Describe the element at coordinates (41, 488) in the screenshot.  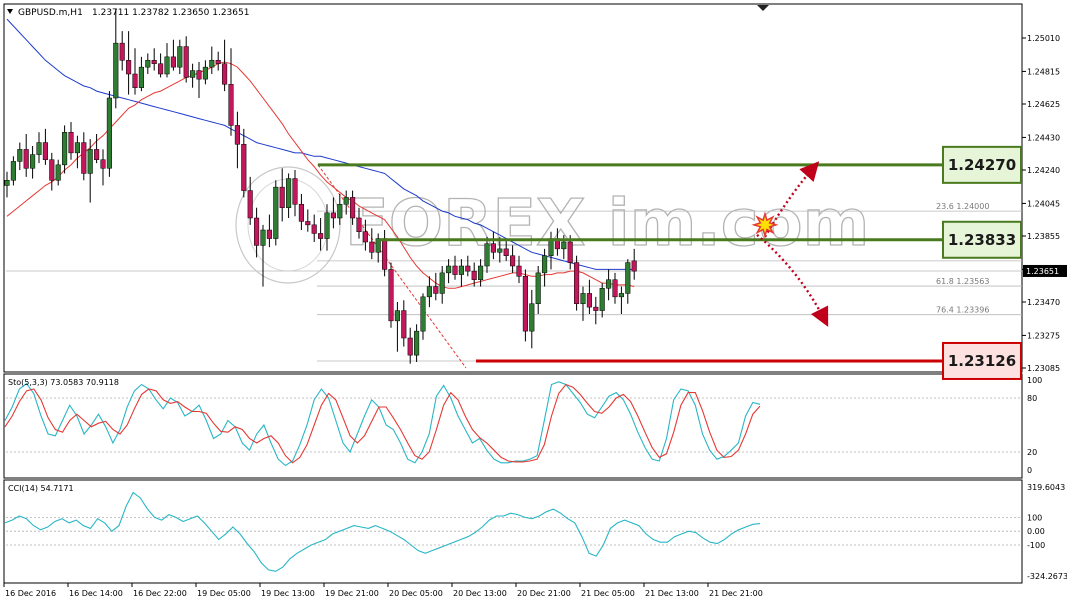
I see `cci-title: CCI(14) 54.7171` at that location.